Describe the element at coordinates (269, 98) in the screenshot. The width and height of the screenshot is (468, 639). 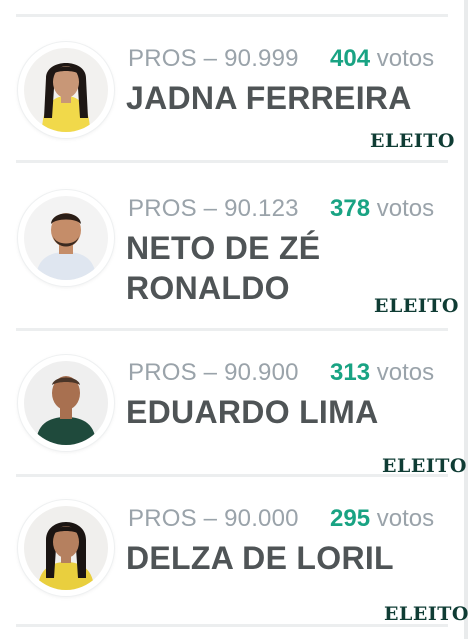
I see `candidate-name: JADNA FERREIRA` at that location.